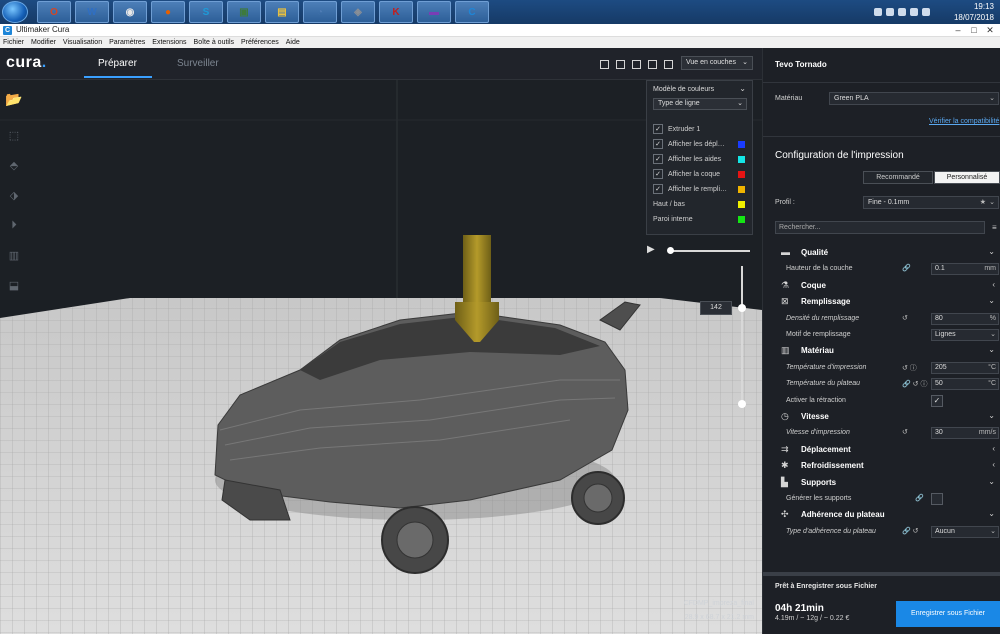 The height and width of the screenshot is (634, 1000). I want to click on layer-lower-handle, so click(742, 404).